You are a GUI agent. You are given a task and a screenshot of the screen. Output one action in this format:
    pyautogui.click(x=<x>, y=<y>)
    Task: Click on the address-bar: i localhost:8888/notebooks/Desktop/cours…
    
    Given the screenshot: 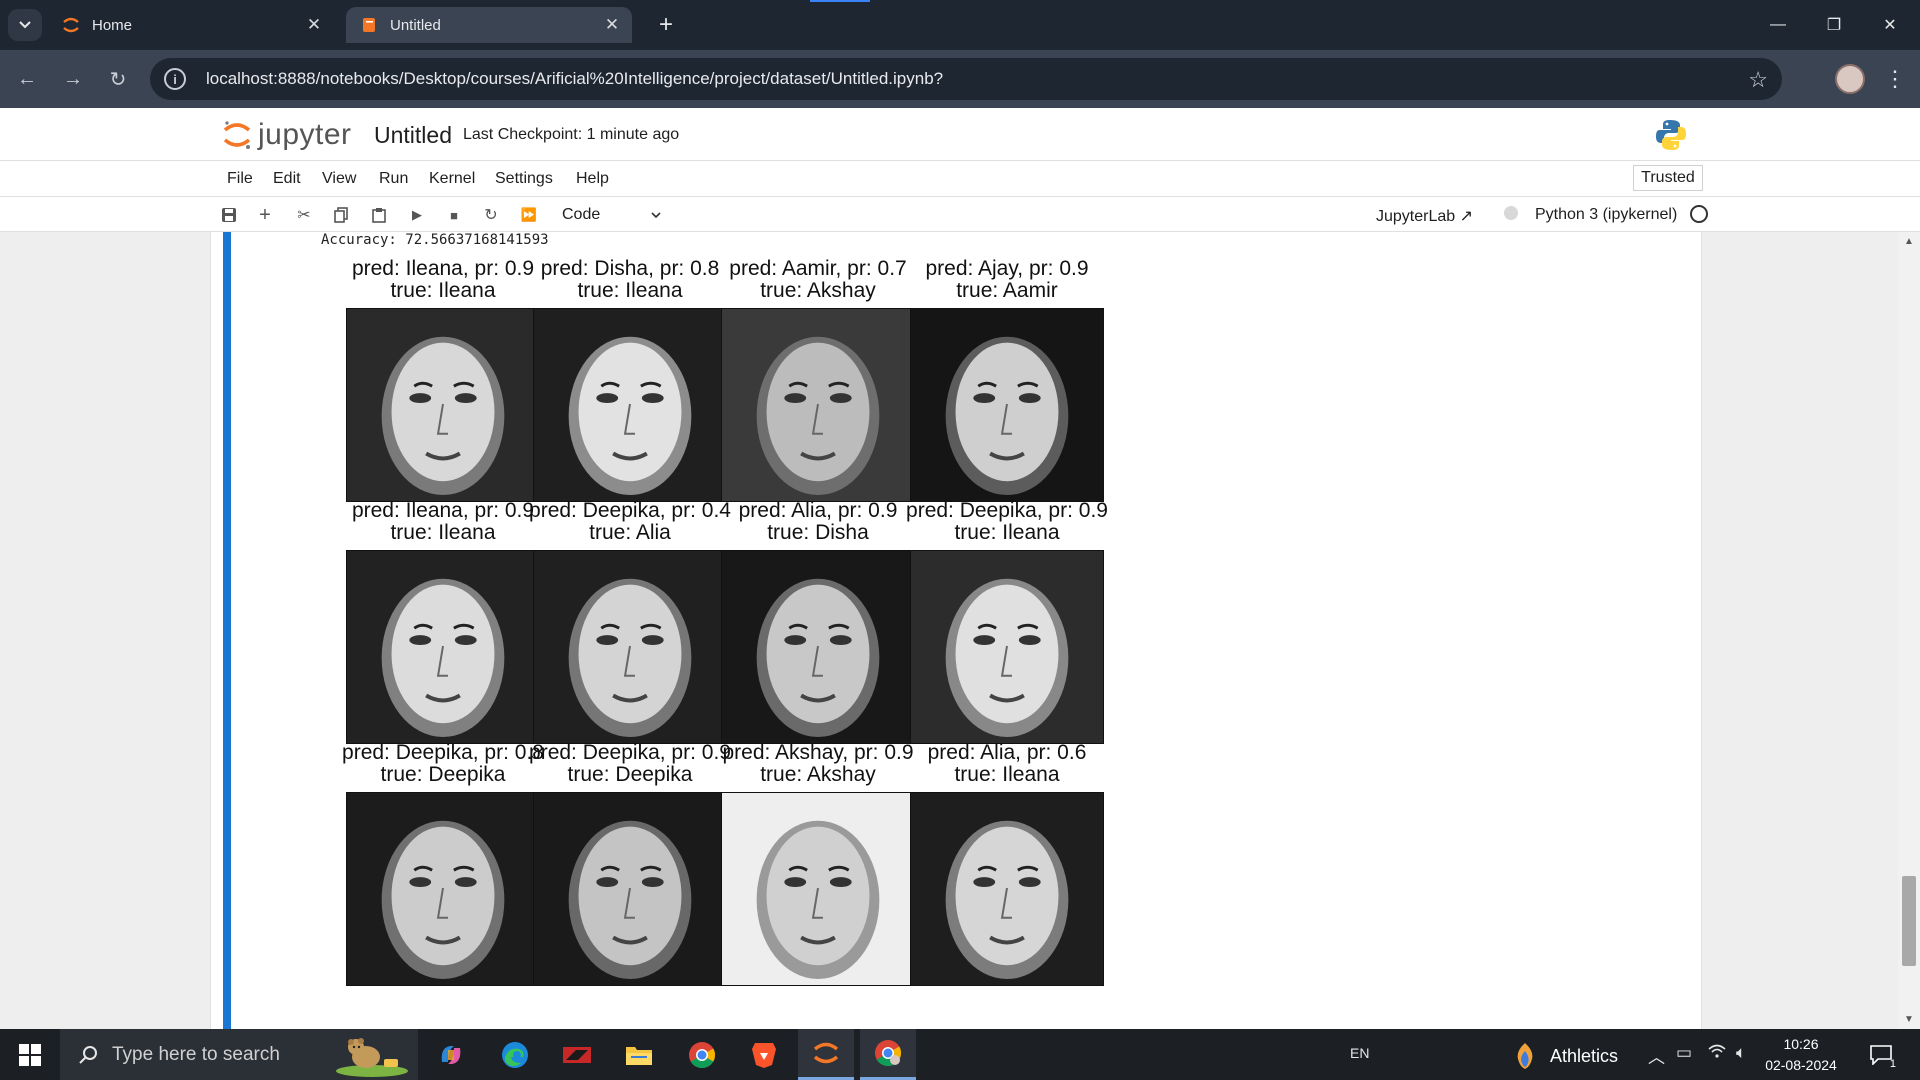 What is the action you would take?
    pyautogui.click(x=966, y=79)
    